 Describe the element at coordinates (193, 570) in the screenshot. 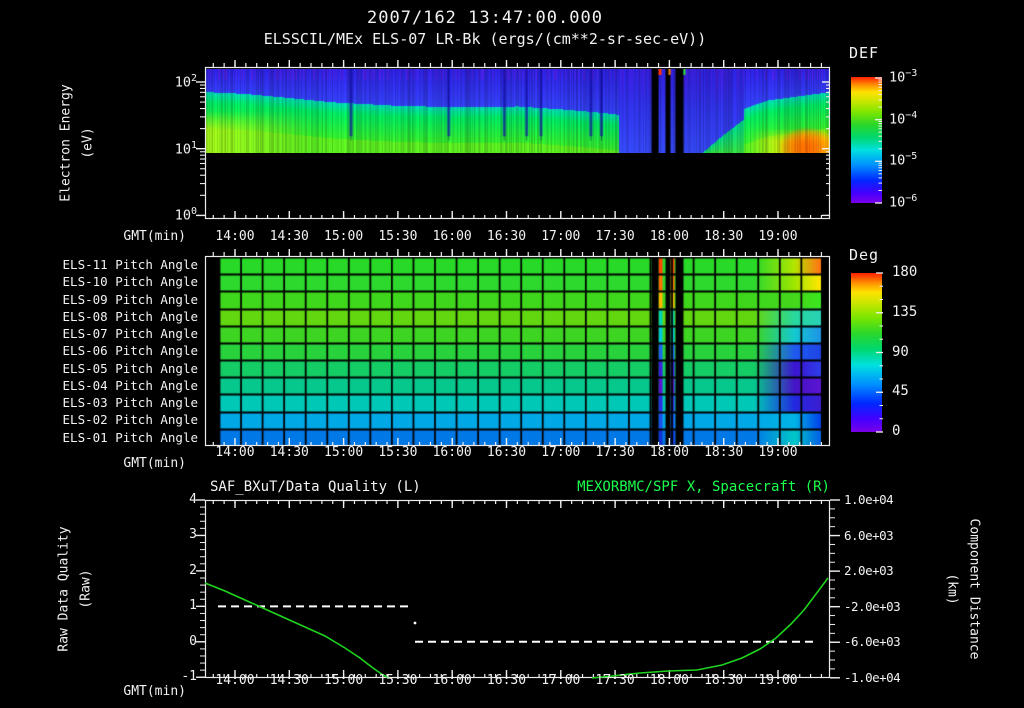

I see `p3-left-tick-label: 2` at that location.